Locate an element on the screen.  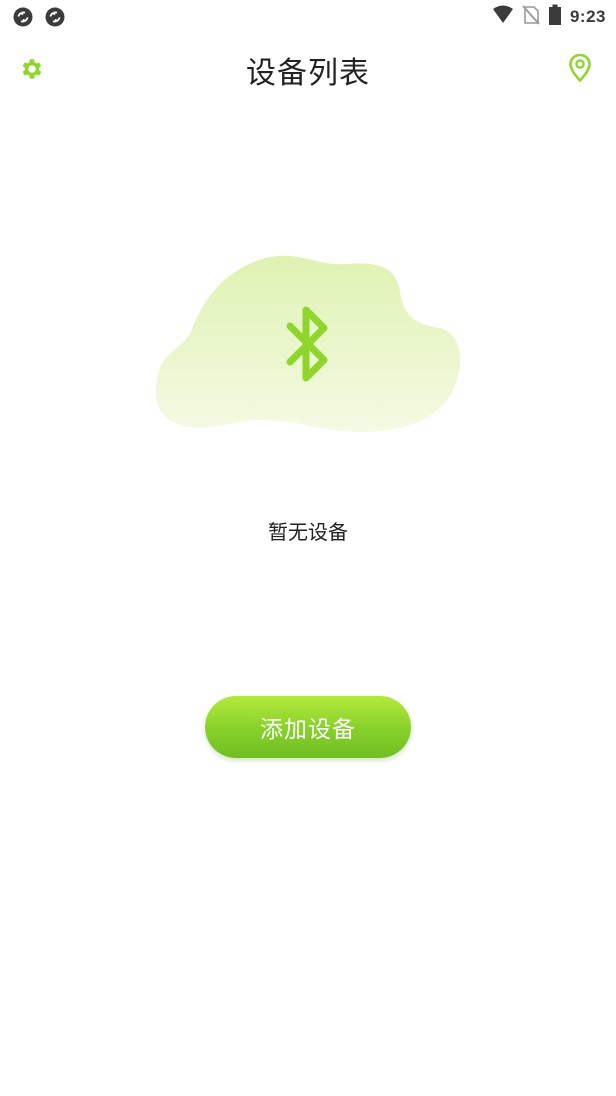
bluetooth-icon is located at coordinates (308, 346).